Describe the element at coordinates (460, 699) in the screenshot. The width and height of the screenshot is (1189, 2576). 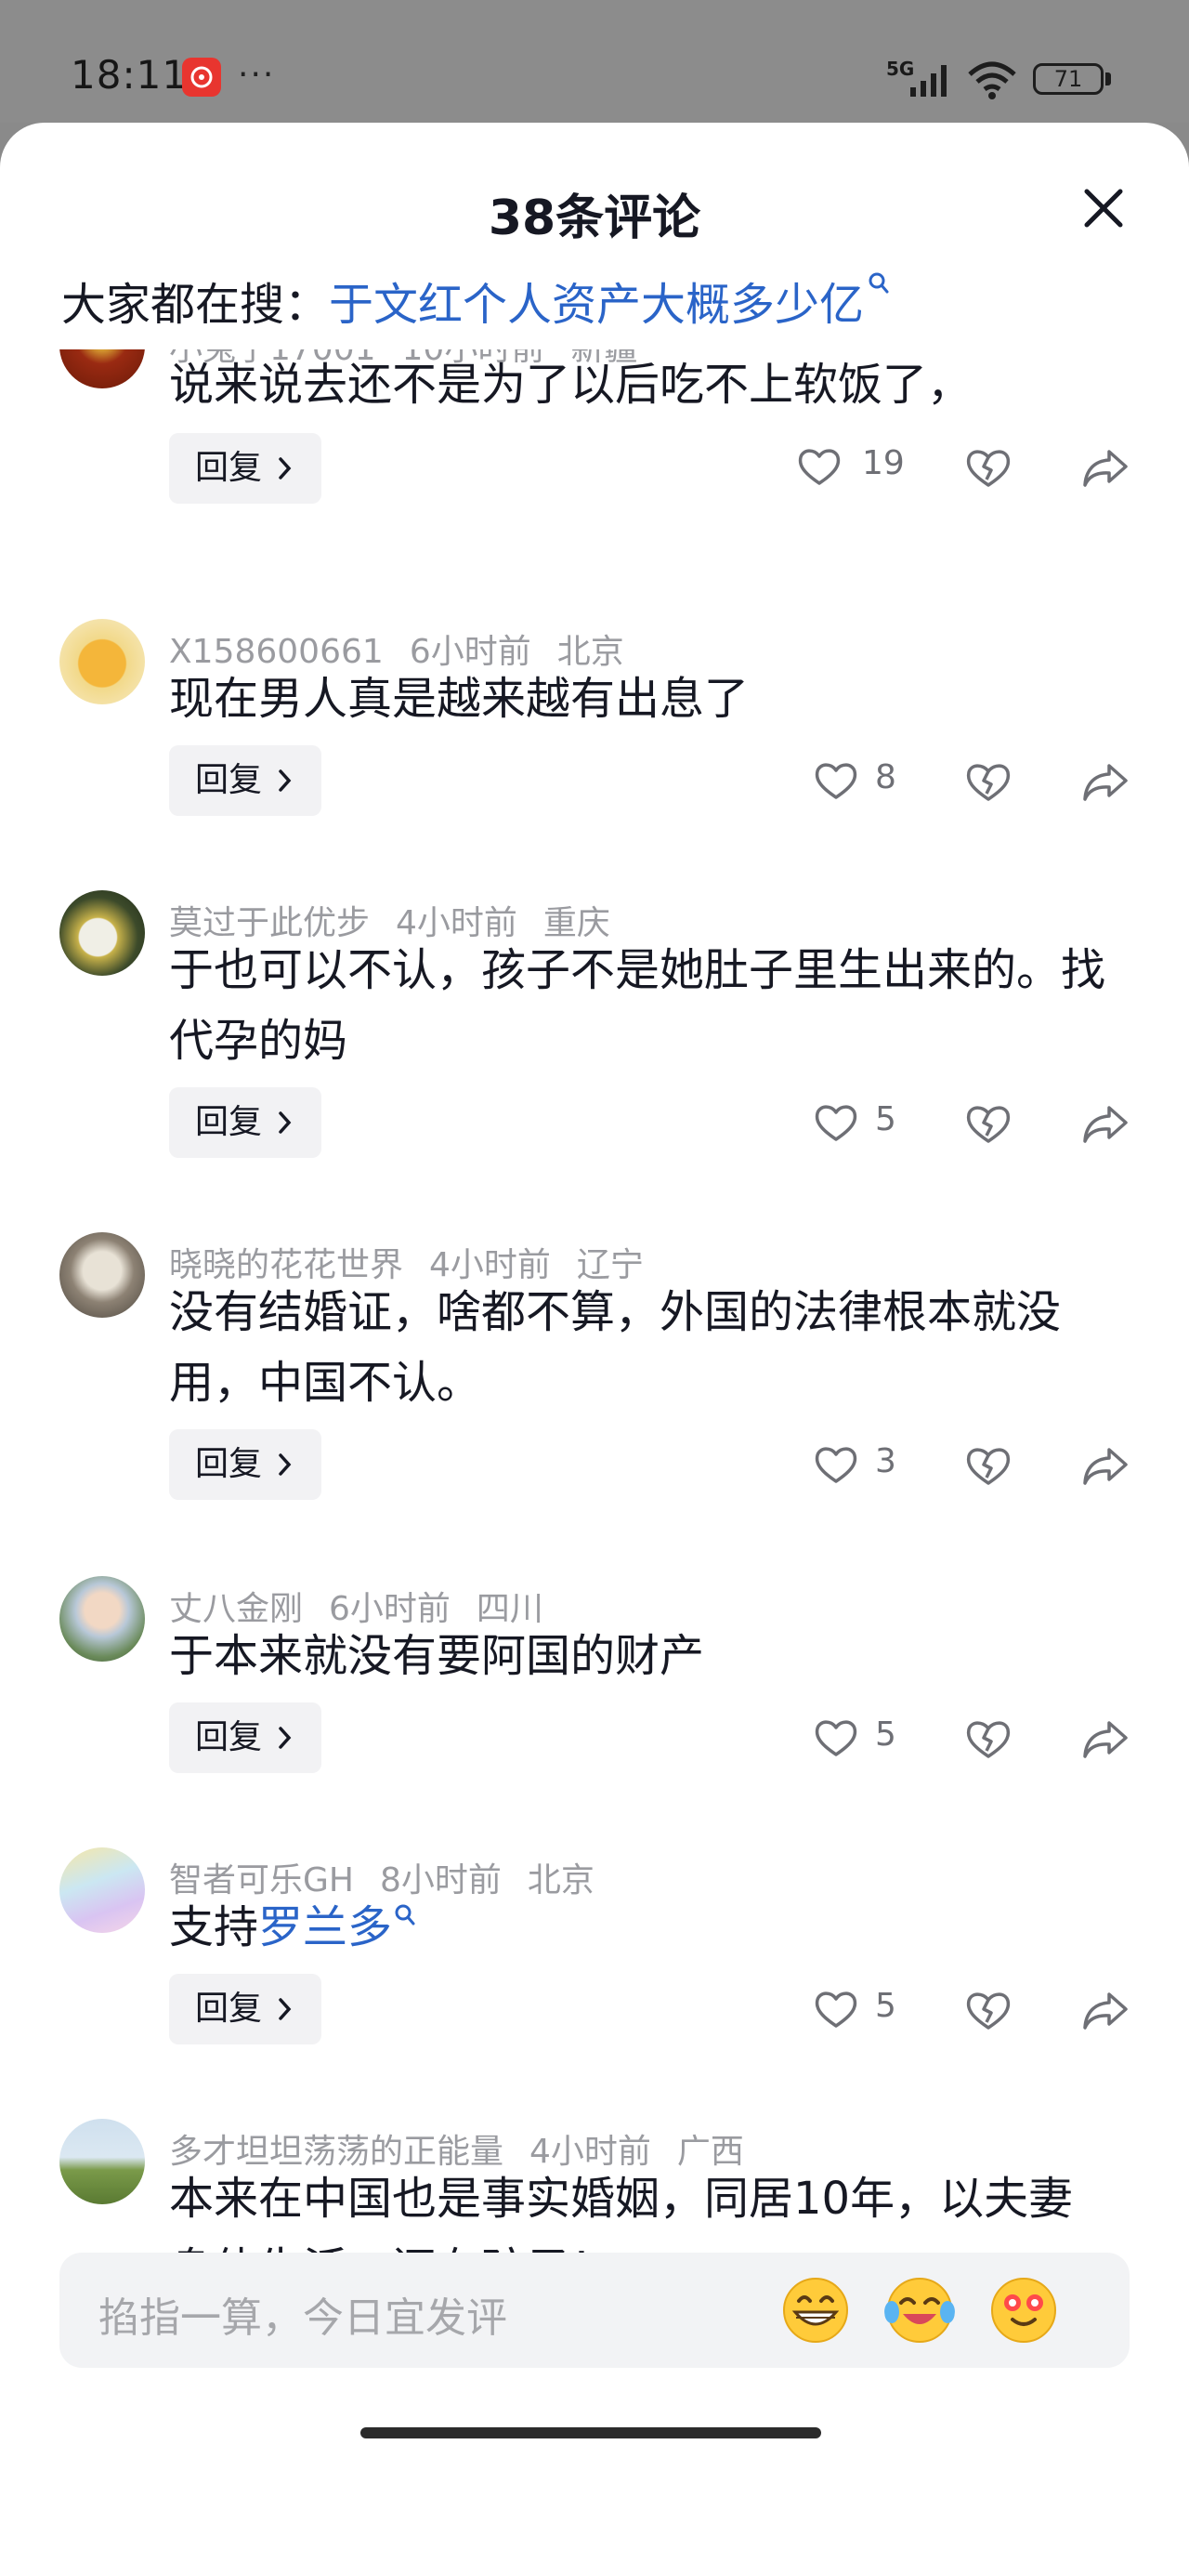
I see `comment-text: 现在男人真是越来越有出息了` at that location.